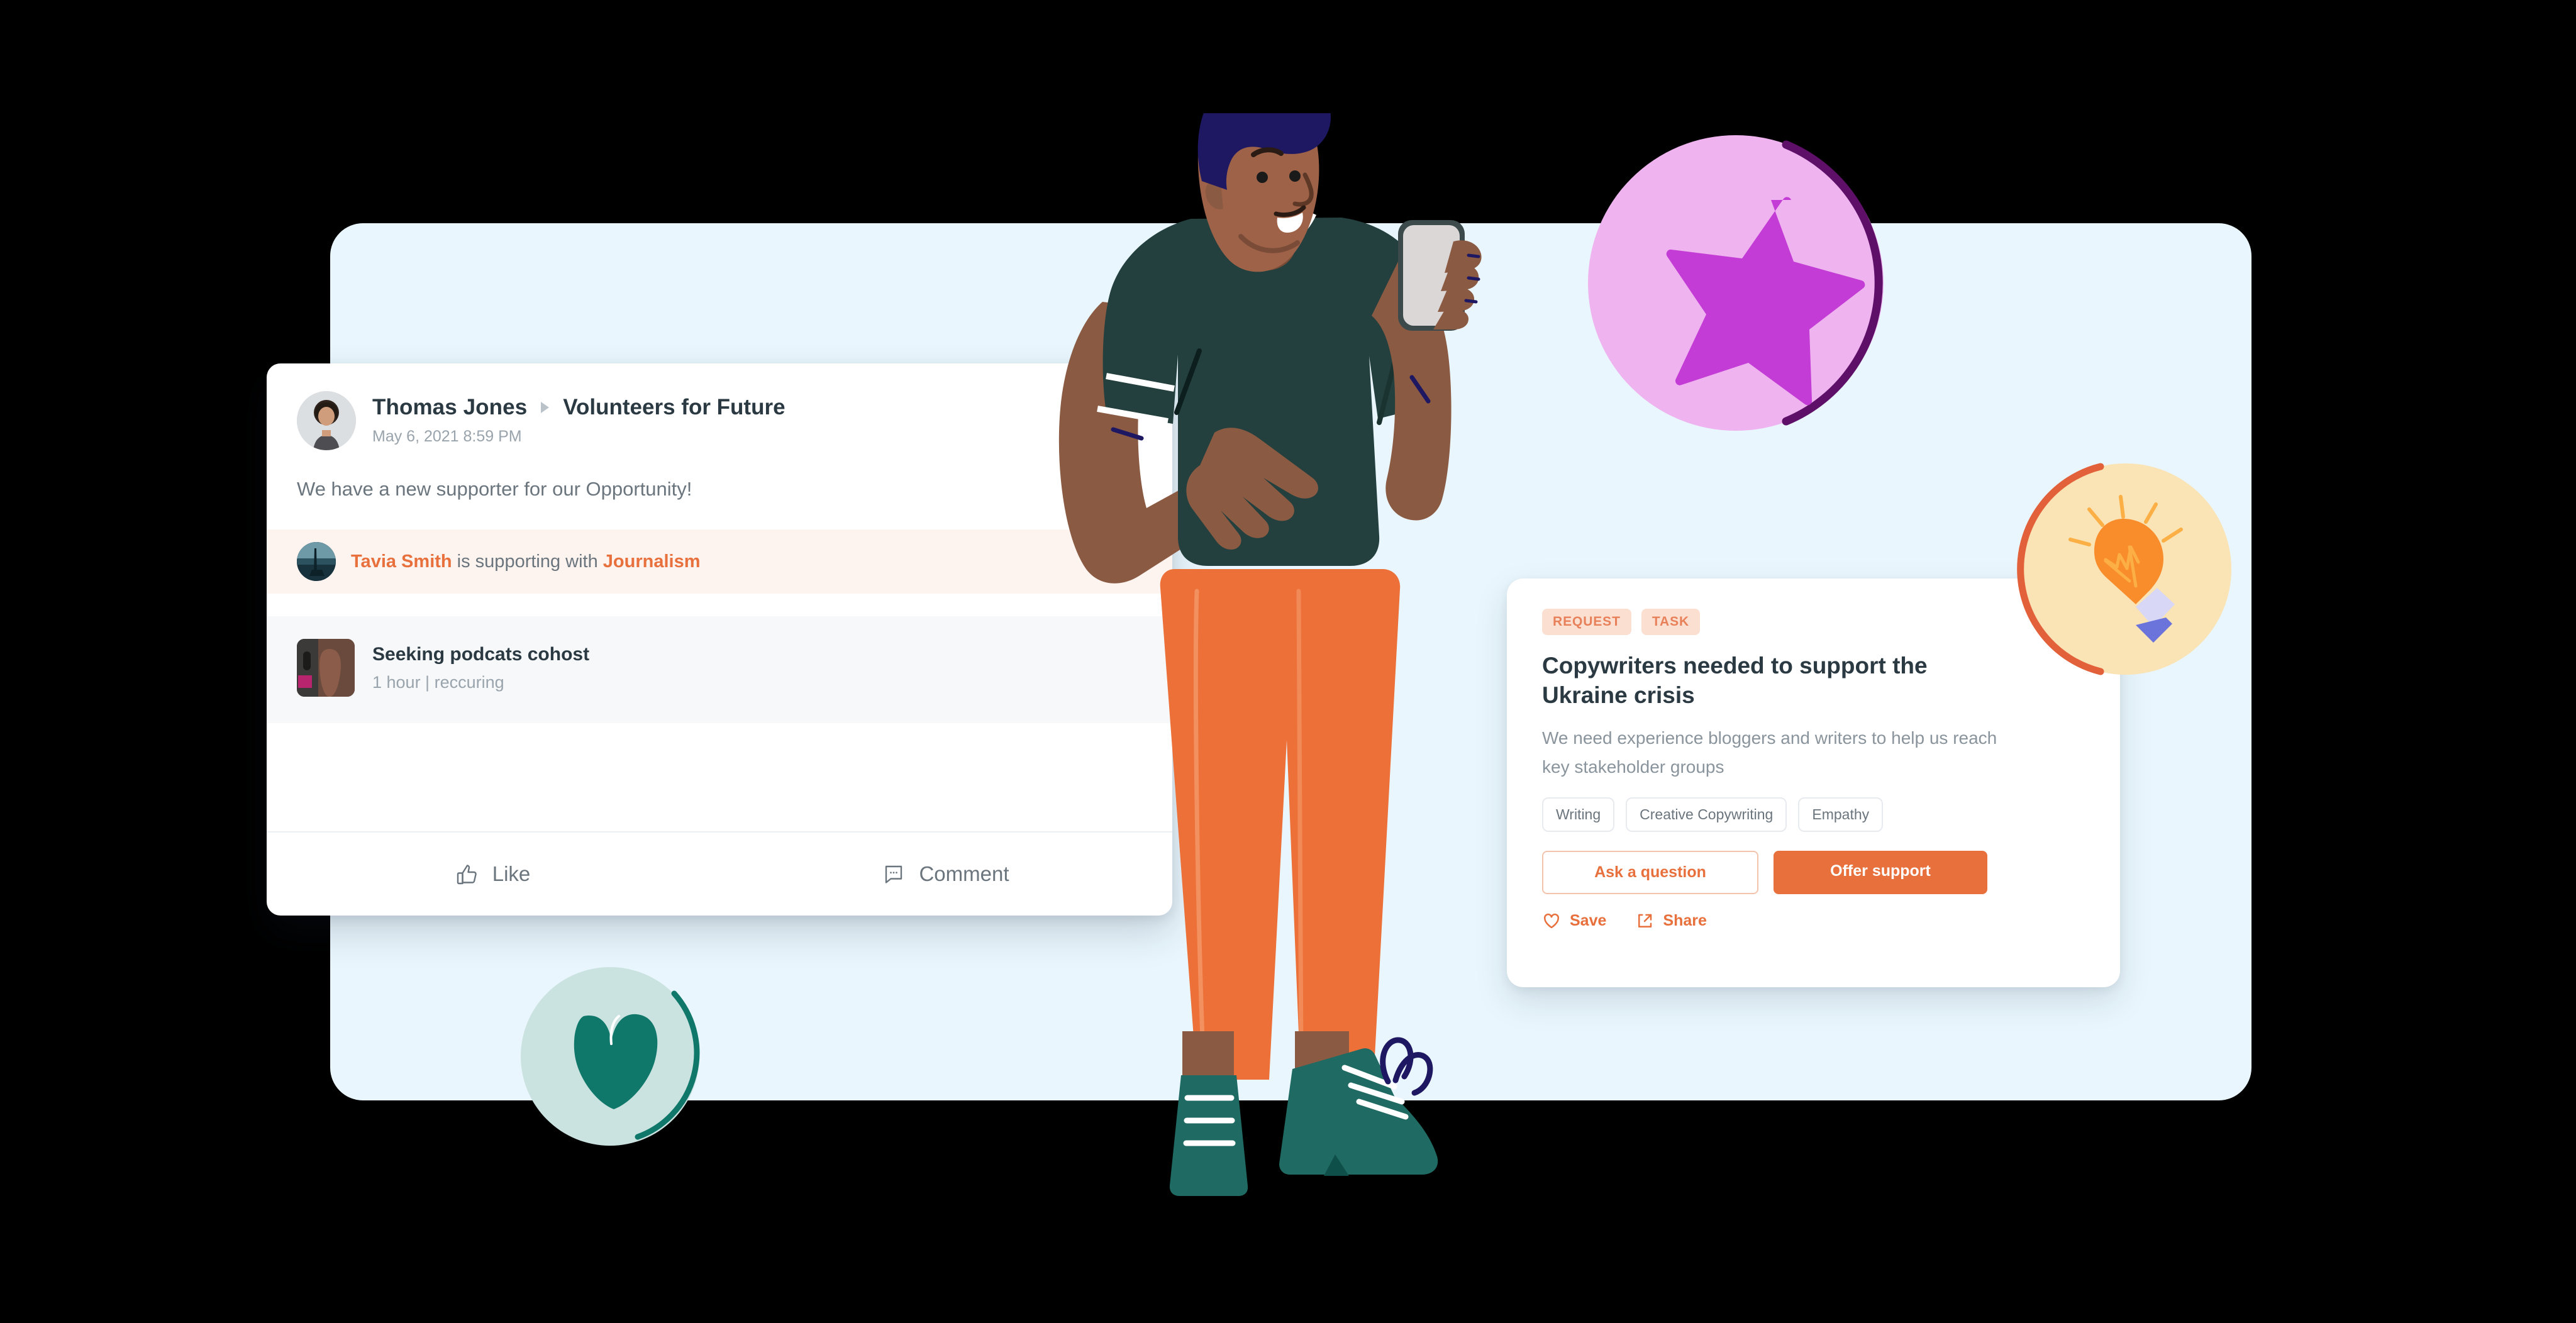 The width and height of the screenshot is (2576, 1323). Describe the element at coordinates (2122, 569) in the screenshot. I see `lightbulb-badge` at that location.